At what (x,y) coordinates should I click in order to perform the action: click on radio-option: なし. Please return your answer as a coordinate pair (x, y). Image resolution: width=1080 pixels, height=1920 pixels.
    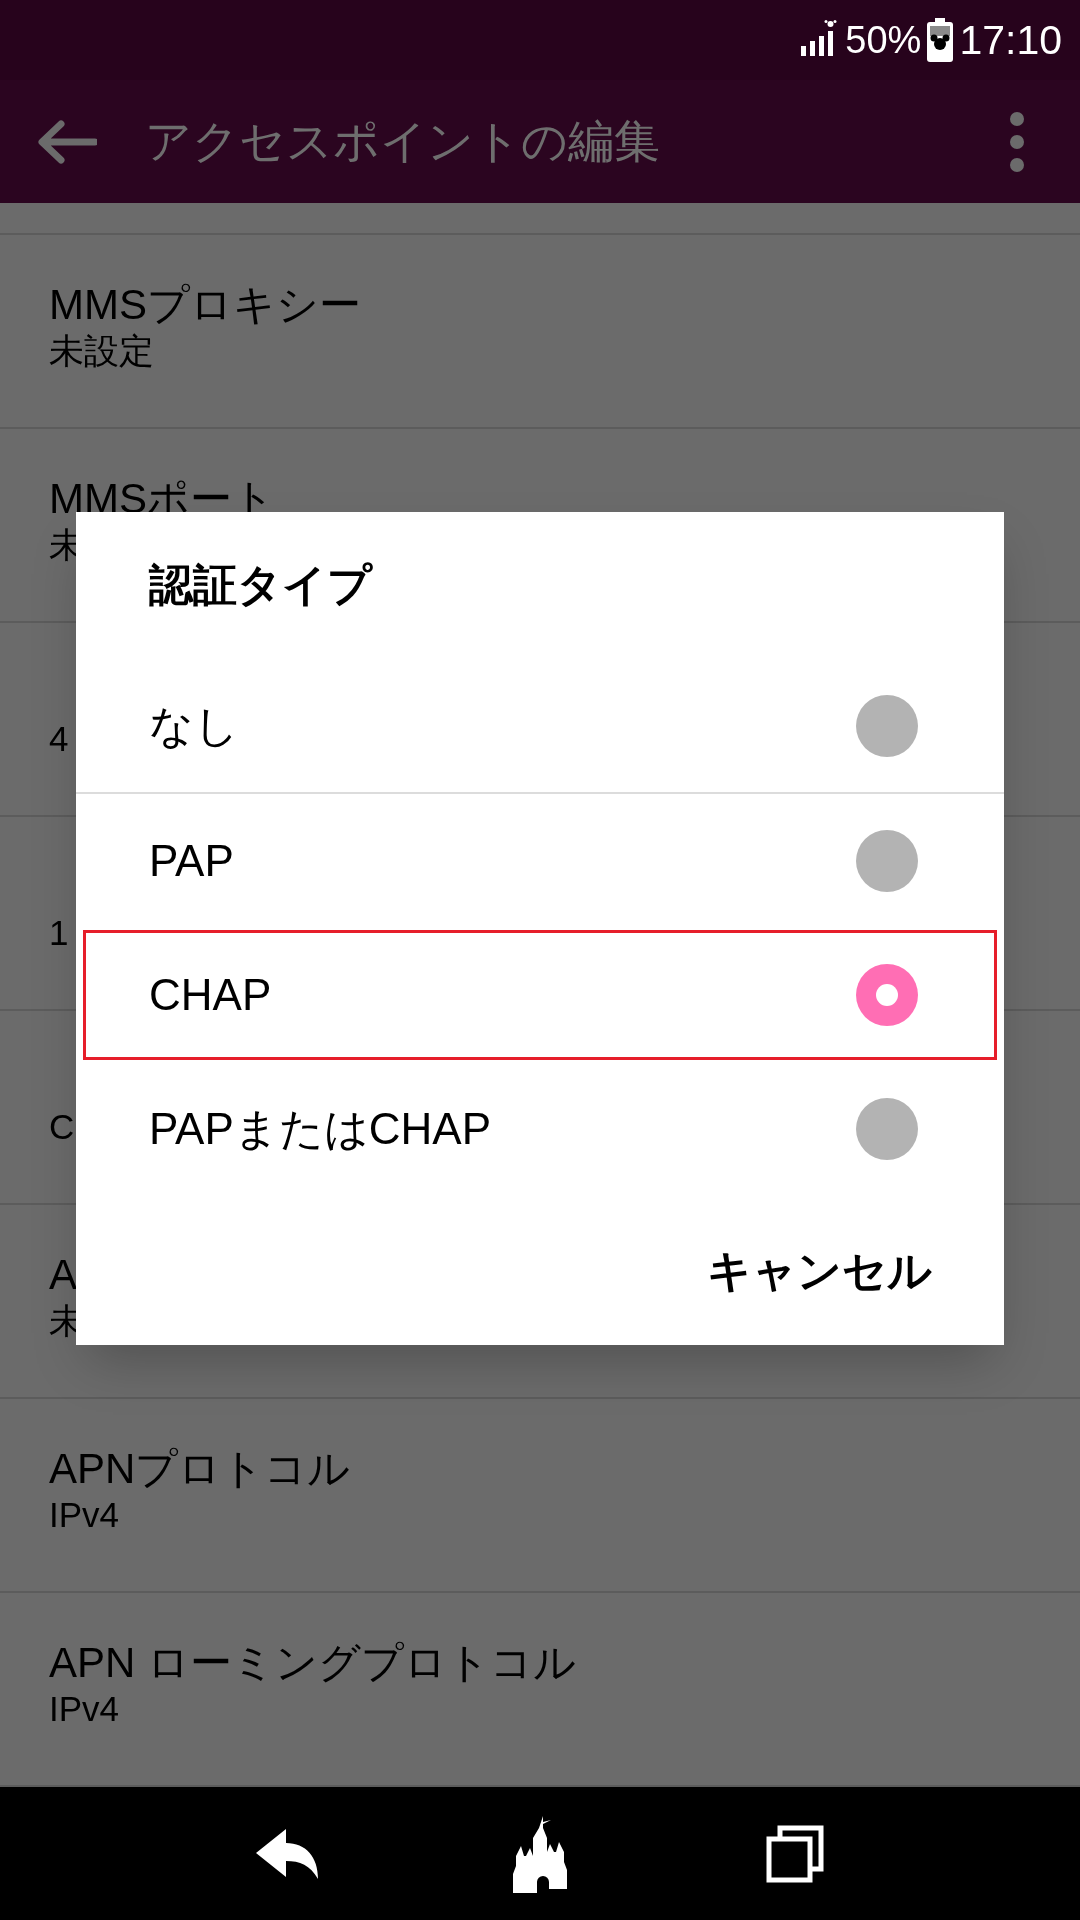
    Looking at the image, I should click on (540, 727).